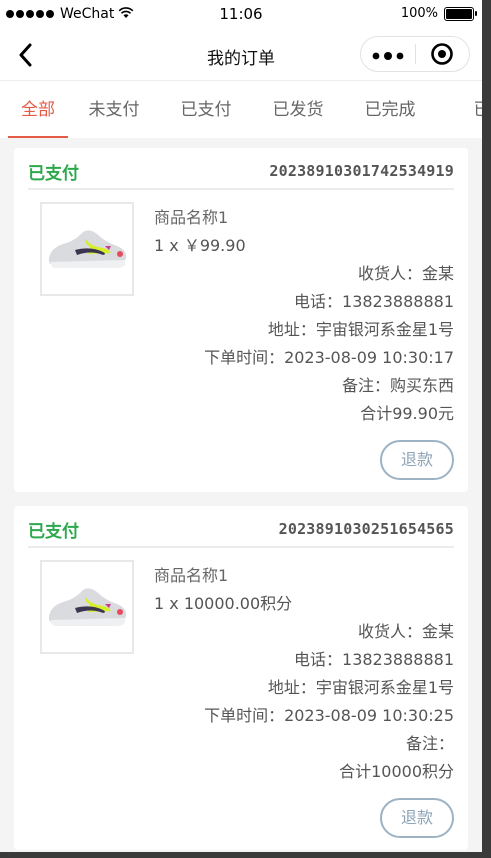 The height and width of the screenshot is (858, 491). Describe the element at coordinates (329, 715) in the screenshot. I see `order-time: 下单时间：2023-08-09 10:30:25` at that location.